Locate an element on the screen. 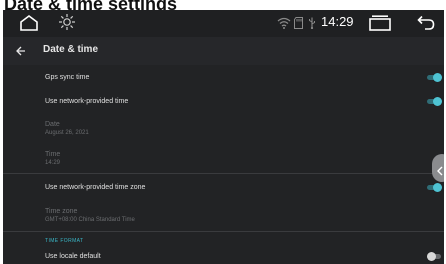 The width and height of the screenshot is (446, 264). arrow-left-icon is located at coordinates (21, 52).